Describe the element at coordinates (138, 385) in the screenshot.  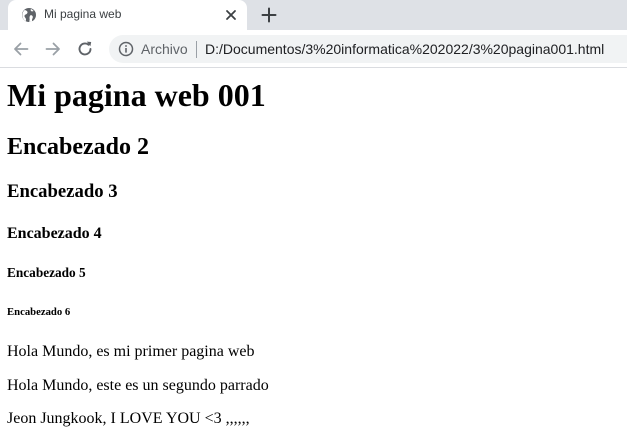
I see `paragraph-2: Hola Mundo, este es un segundo parrado` at that location.